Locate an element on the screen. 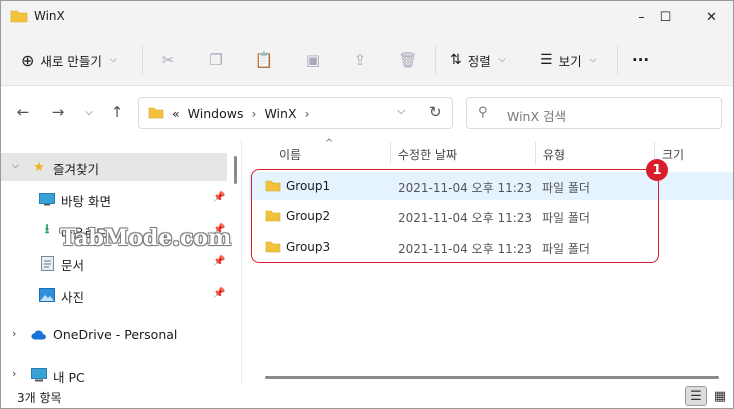 The width and height of the screenshot is (734, 409). command-bar: ⊕ 새로 만들기 ⌵ ✂ ❐ 📋 ▣ ⇪ 🗑 ⇅ 정렬 ⌵ ☰ 보기 ⌵ ··· is located at coordinates (367, 59).